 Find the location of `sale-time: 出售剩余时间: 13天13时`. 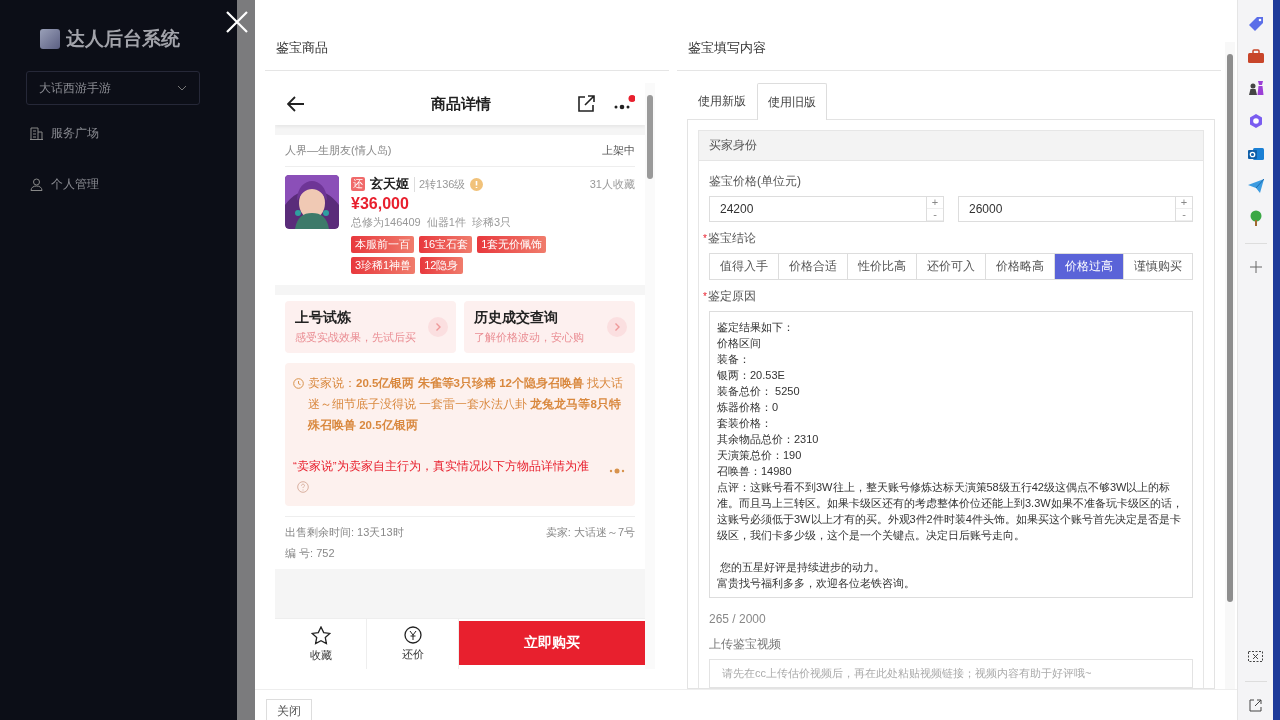

sale-time: 出售剩余时间: 13天13时 is located at coordinates (344, 532).